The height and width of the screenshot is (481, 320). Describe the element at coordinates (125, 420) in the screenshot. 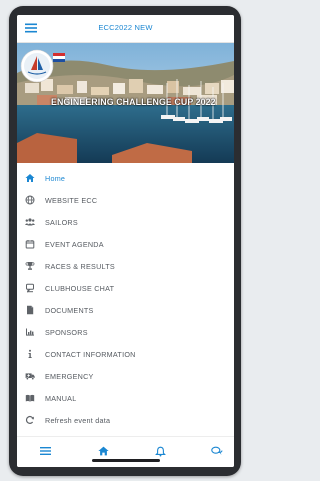

I see `menu-item-refresh-event-data: Refresh event data` at that location.